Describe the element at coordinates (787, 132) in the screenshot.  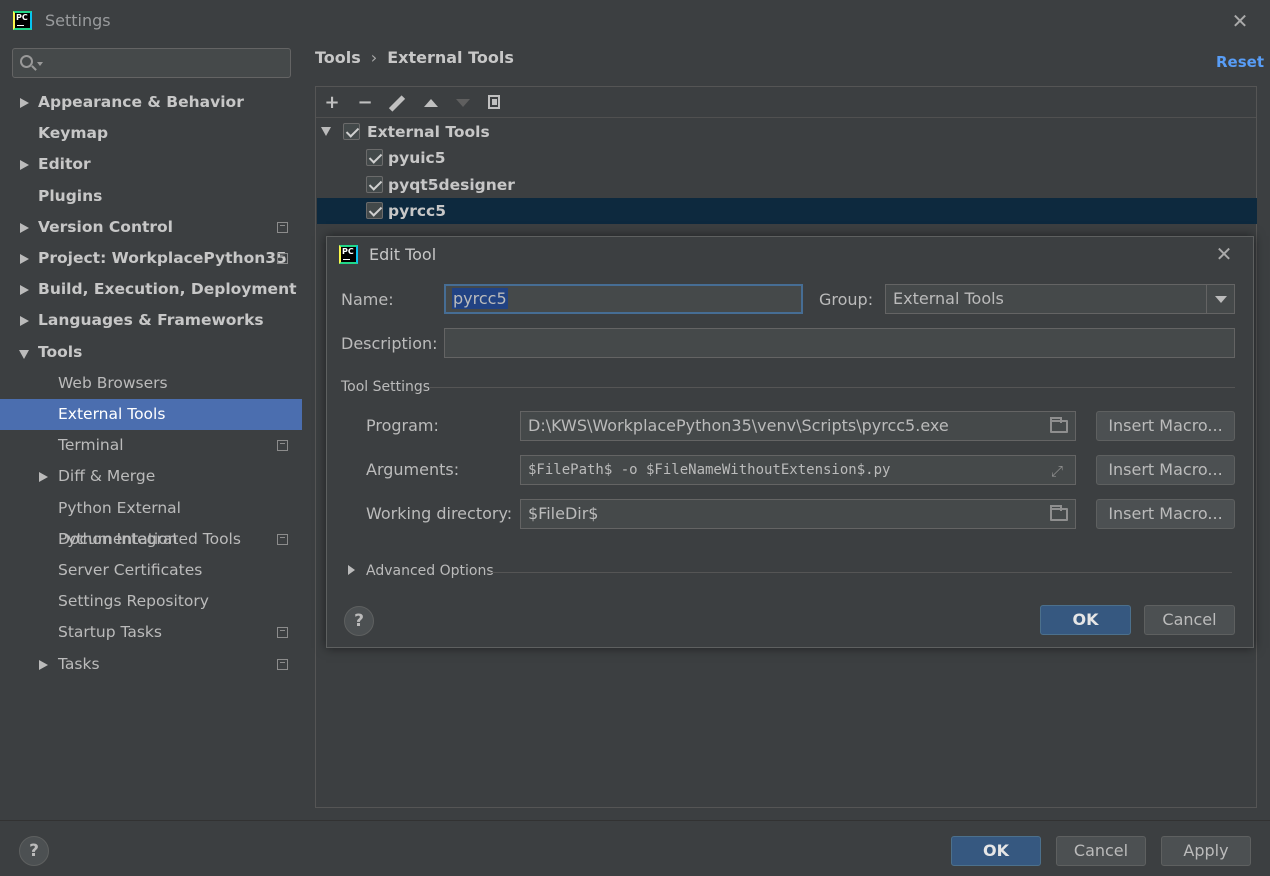
I see `tree-group-external-tools: External Tools` at that location.